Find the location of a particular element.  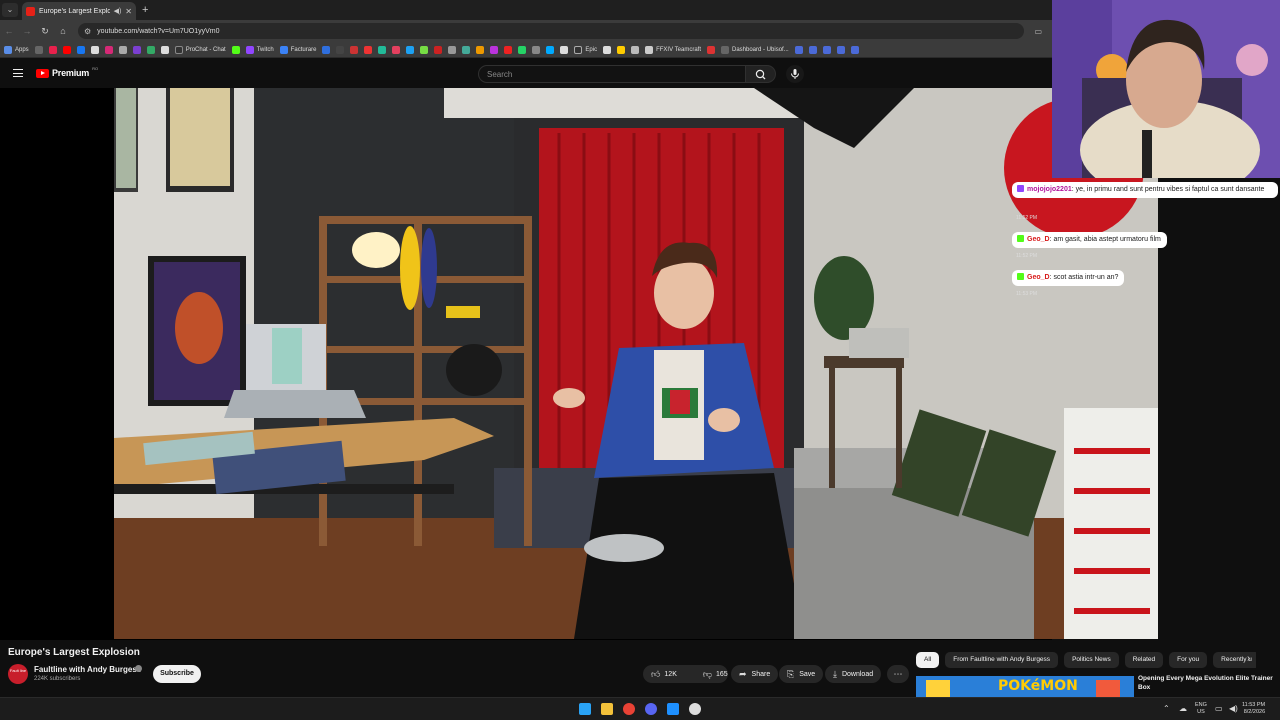

menu-icon is located at coordinates (18, 74).